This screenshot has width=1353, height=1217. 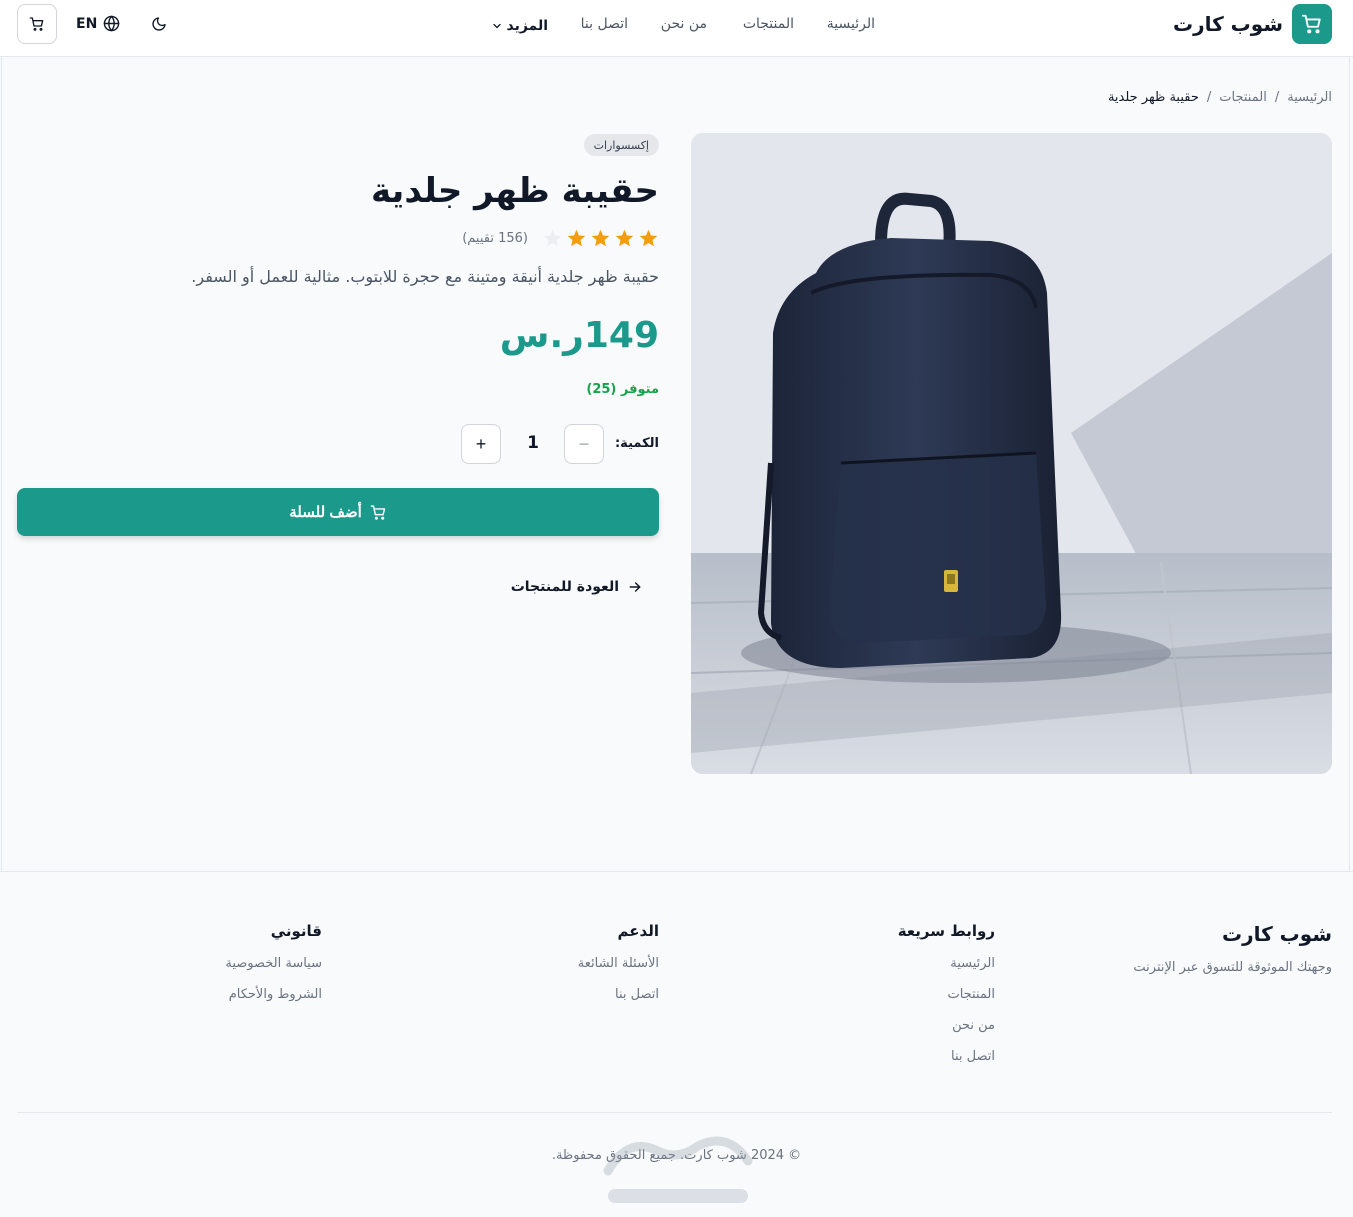 I want to click on arrow-right-icon, so click(x=635, y=587).